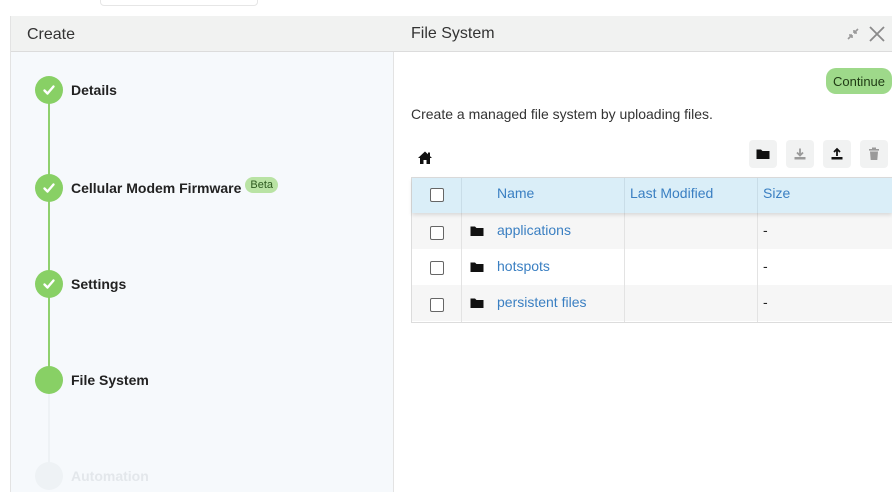  Describe the element at coordinates (453, 33) in the screenshot. I see `file-system-title: File System` at that location.